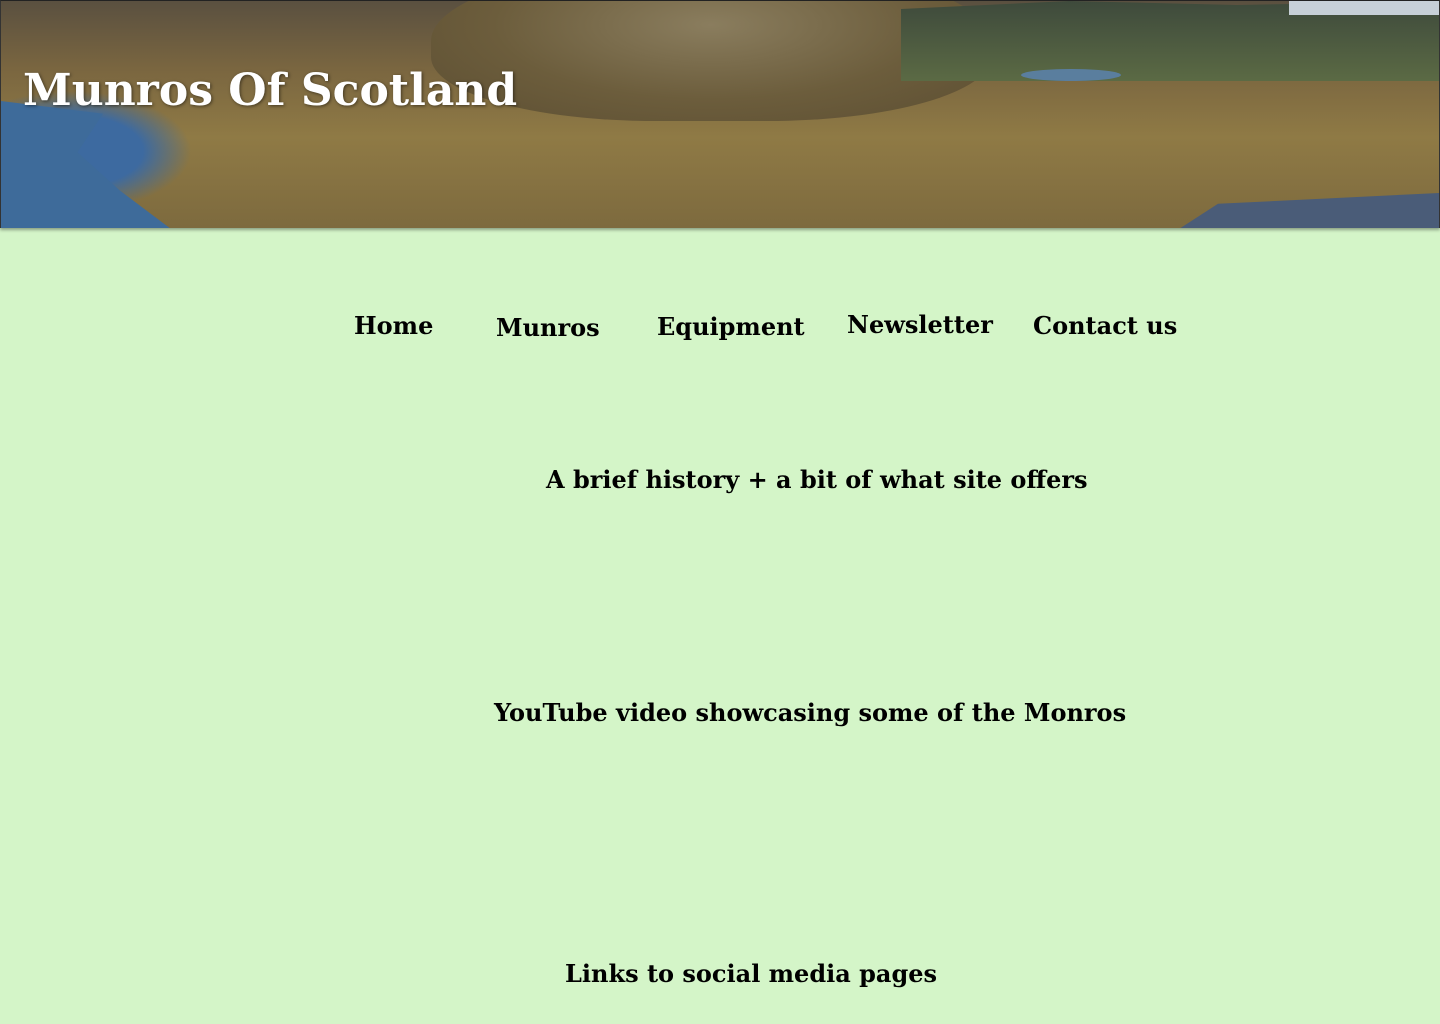  Describe the element at coordinates (1071, 75) in the screenshot. I see `banner-loch-image` at that location.